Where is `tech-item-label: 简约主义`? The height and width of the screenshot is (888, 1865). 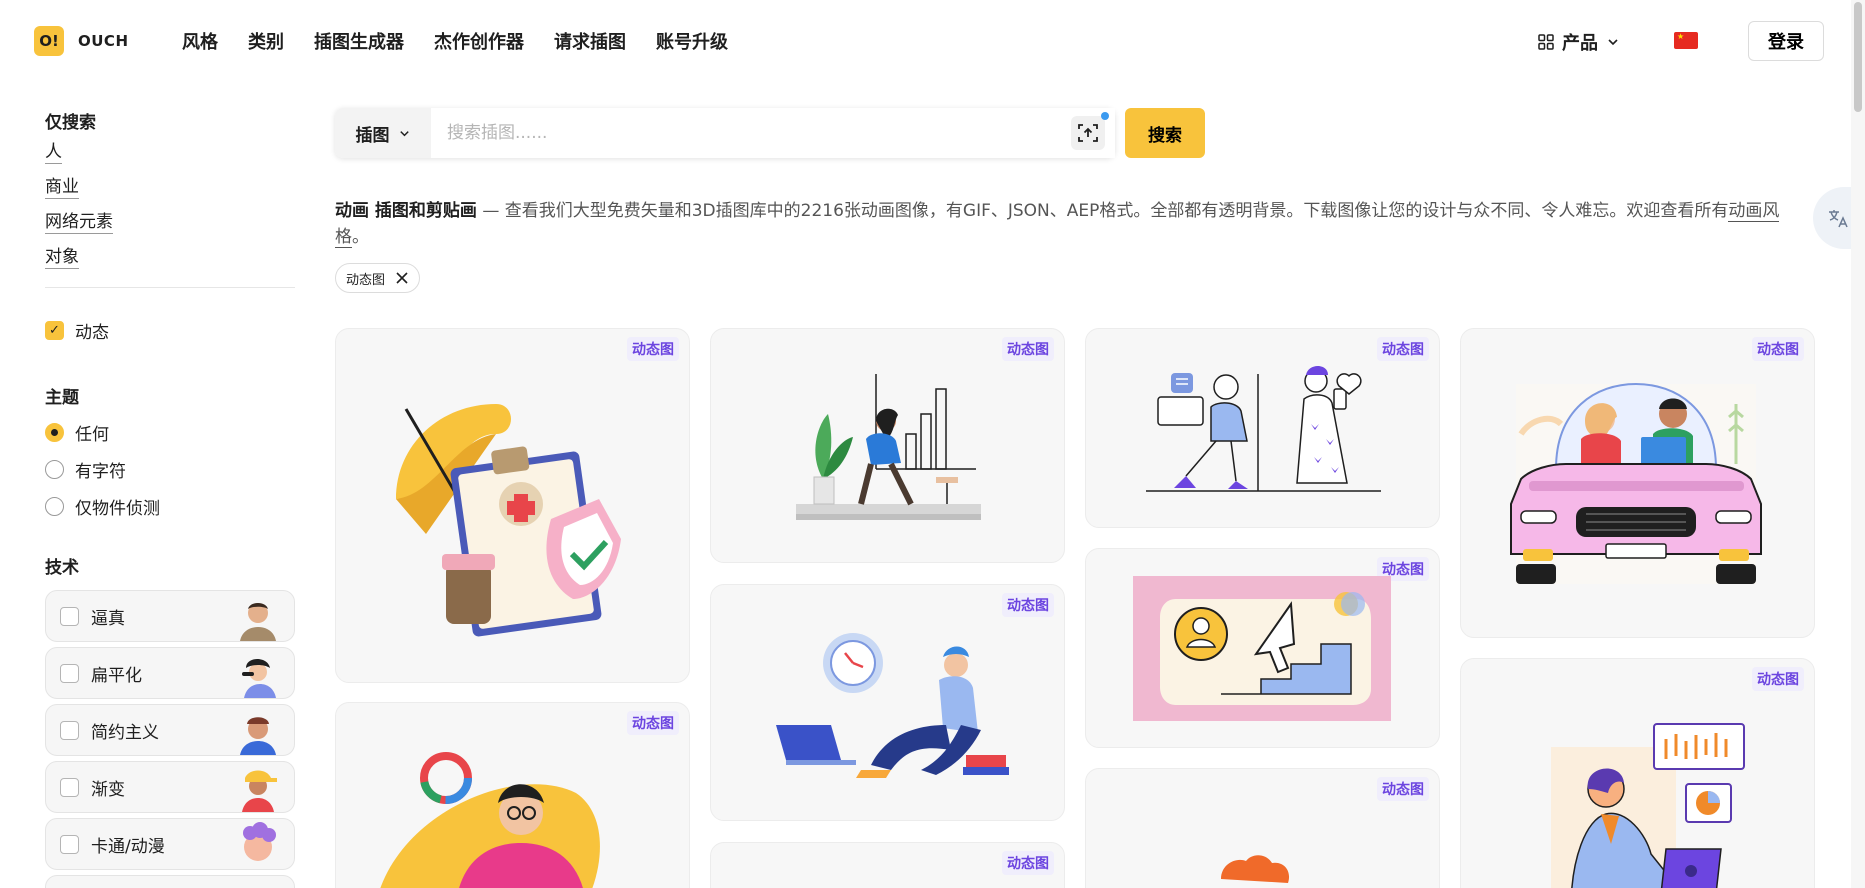
tech-item-label: 简约主义 is located at coordinates (125, 732).